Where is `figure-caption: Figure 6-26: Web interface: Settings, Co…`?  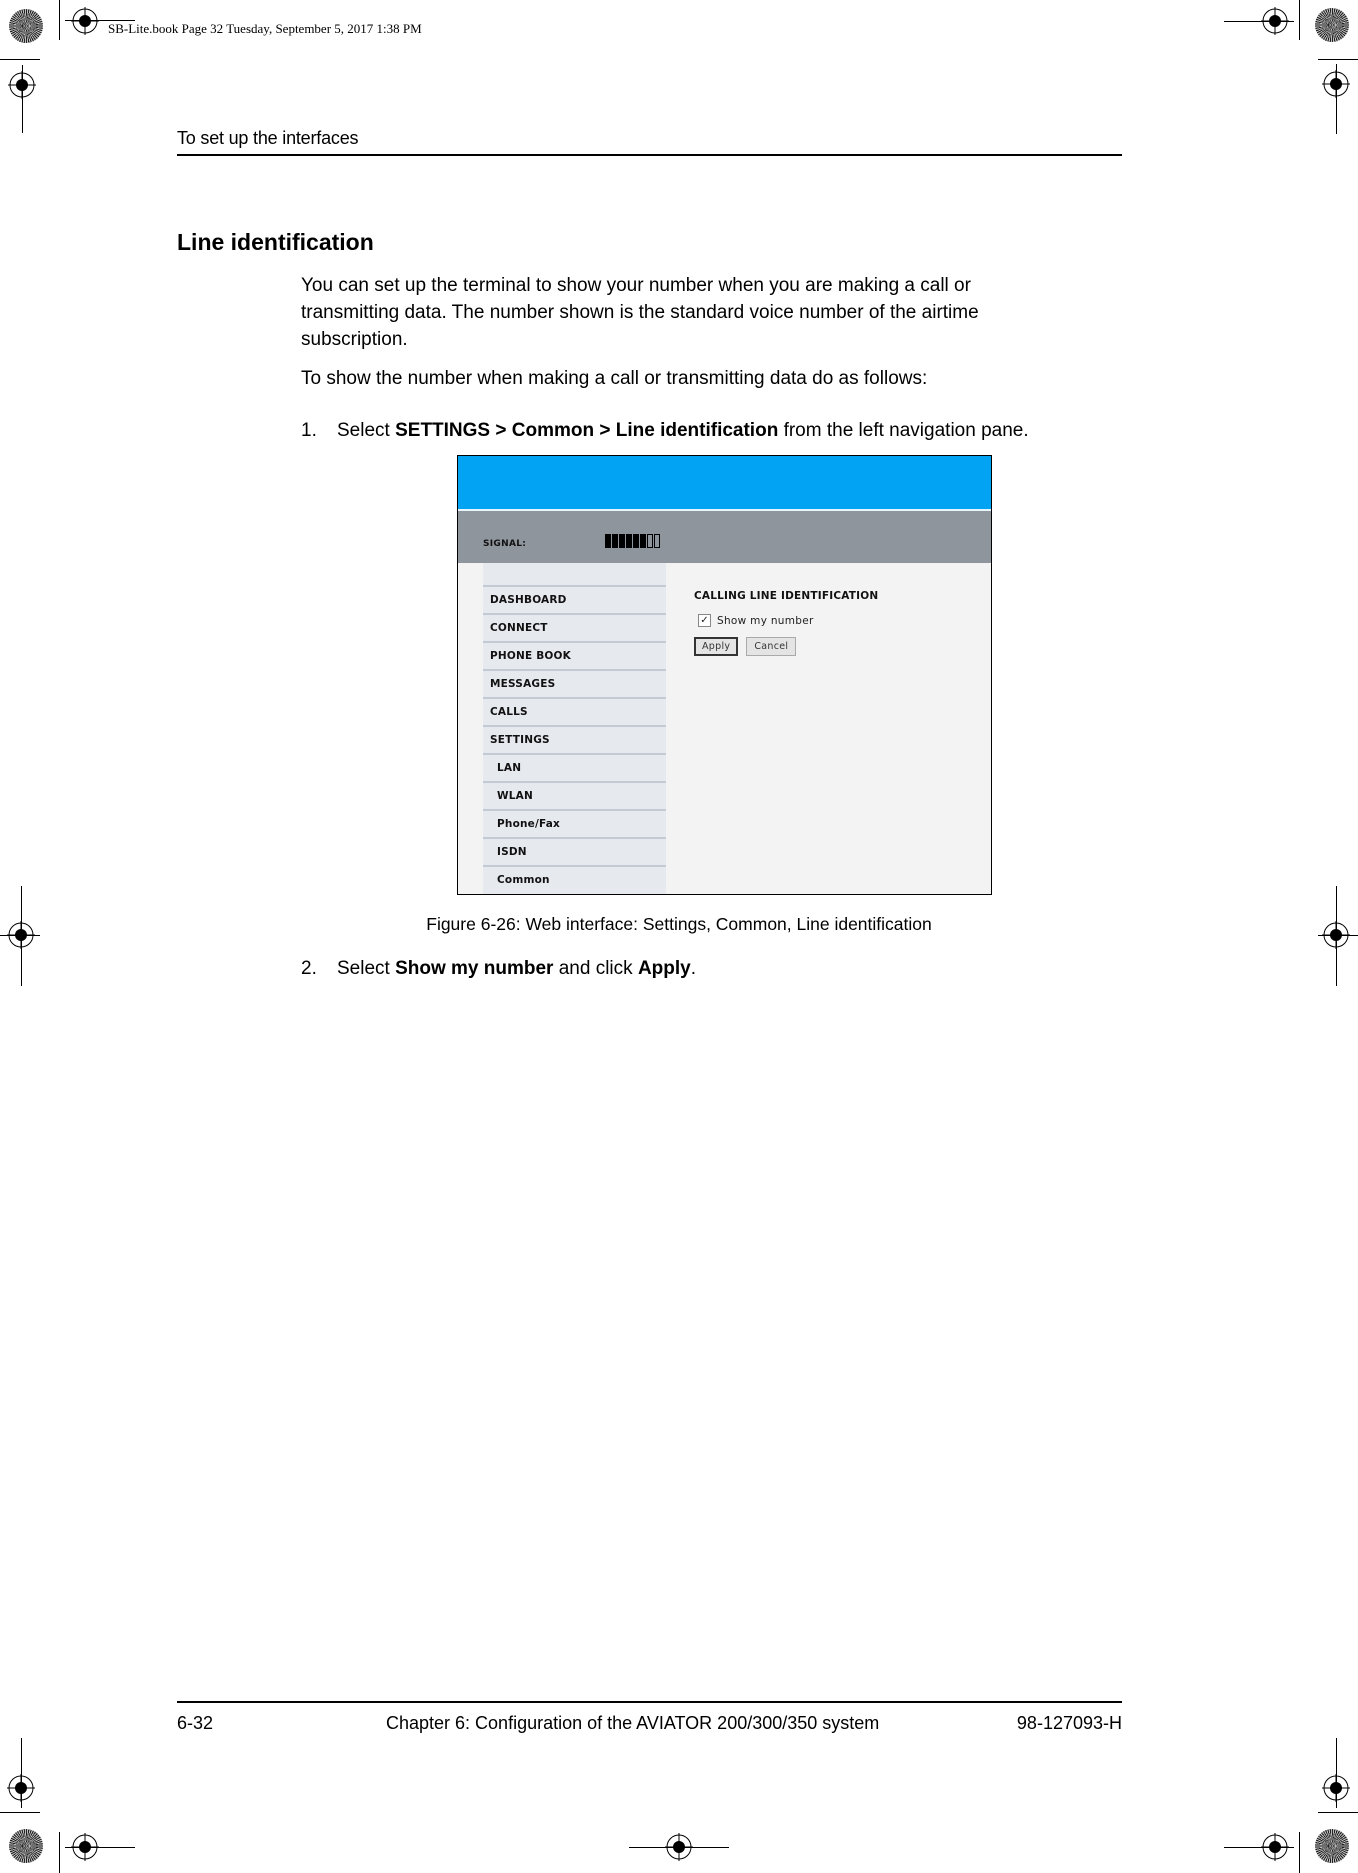
figure-caption: Figure 6-26: Web interface: Settings, Co… is located at coordinates (679, 924).